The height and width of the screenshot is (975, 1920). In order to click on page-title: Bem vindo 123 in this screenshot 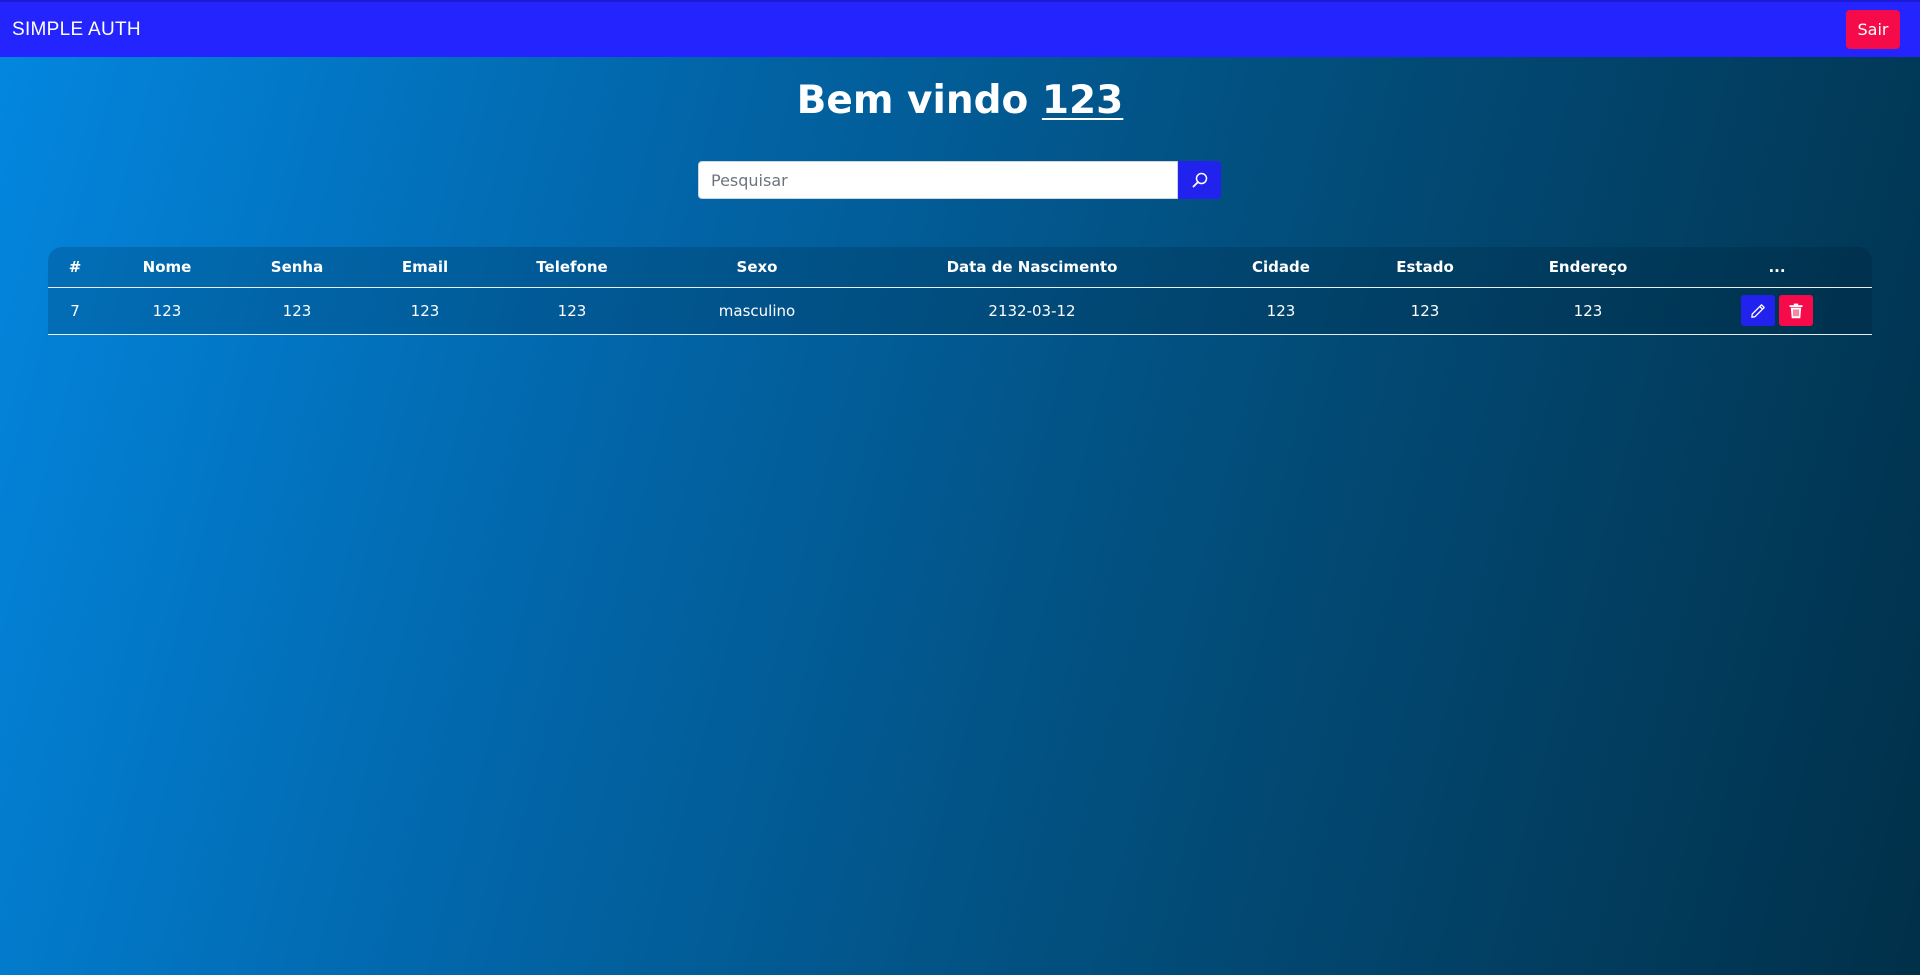, I will do `click(960, 100)`.